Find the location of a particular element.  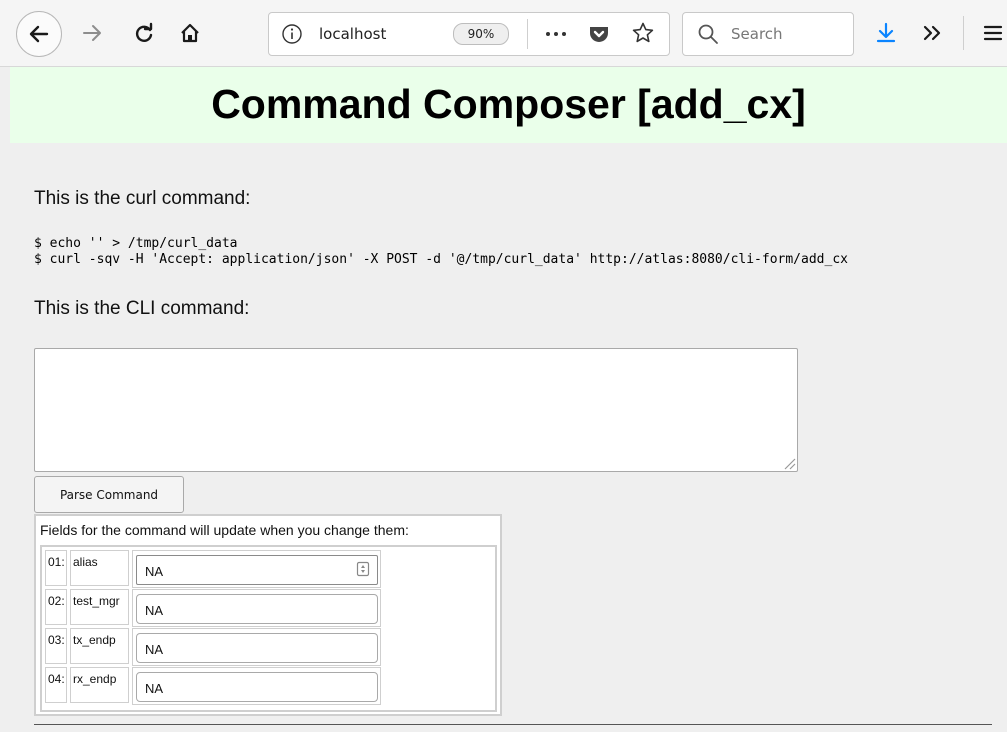

info-icon is located at coordinates (292, 34).